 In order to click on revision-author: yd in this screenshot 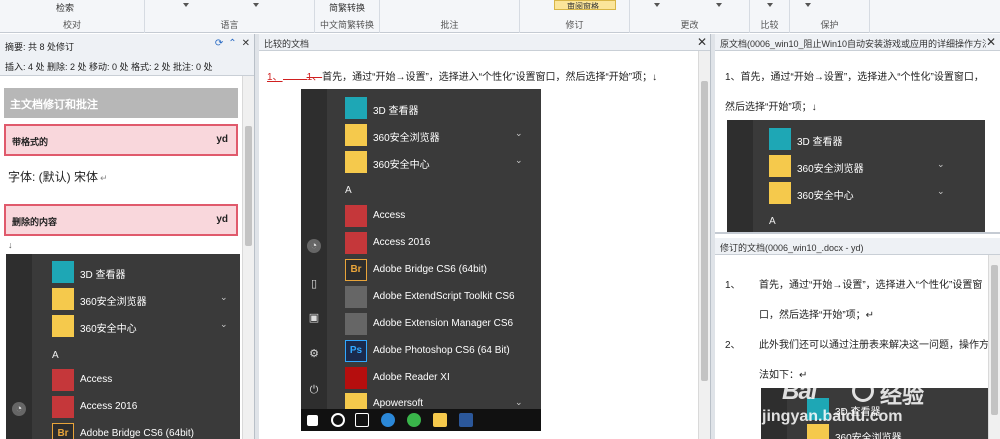, I will do `click(222, 219)`.